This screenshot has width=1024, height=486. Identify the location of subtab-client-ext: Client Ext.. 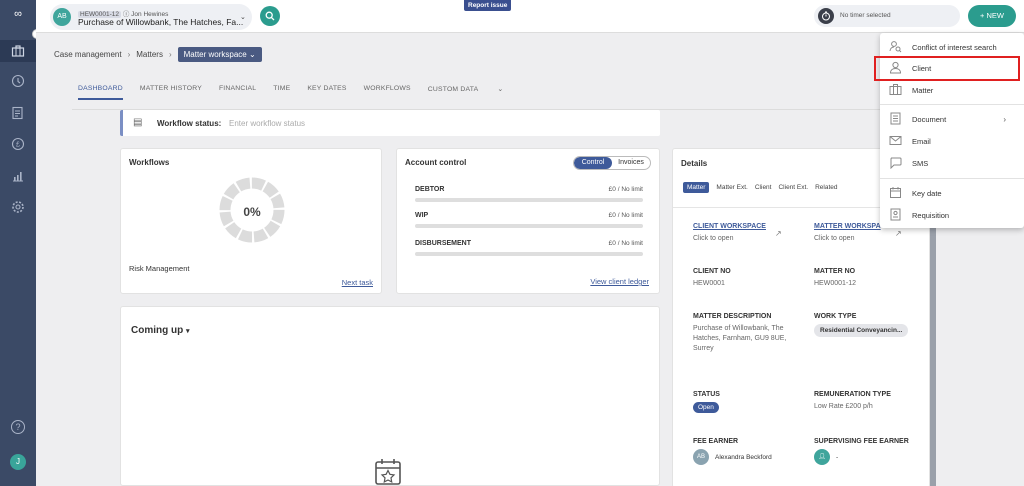
(793, 187).